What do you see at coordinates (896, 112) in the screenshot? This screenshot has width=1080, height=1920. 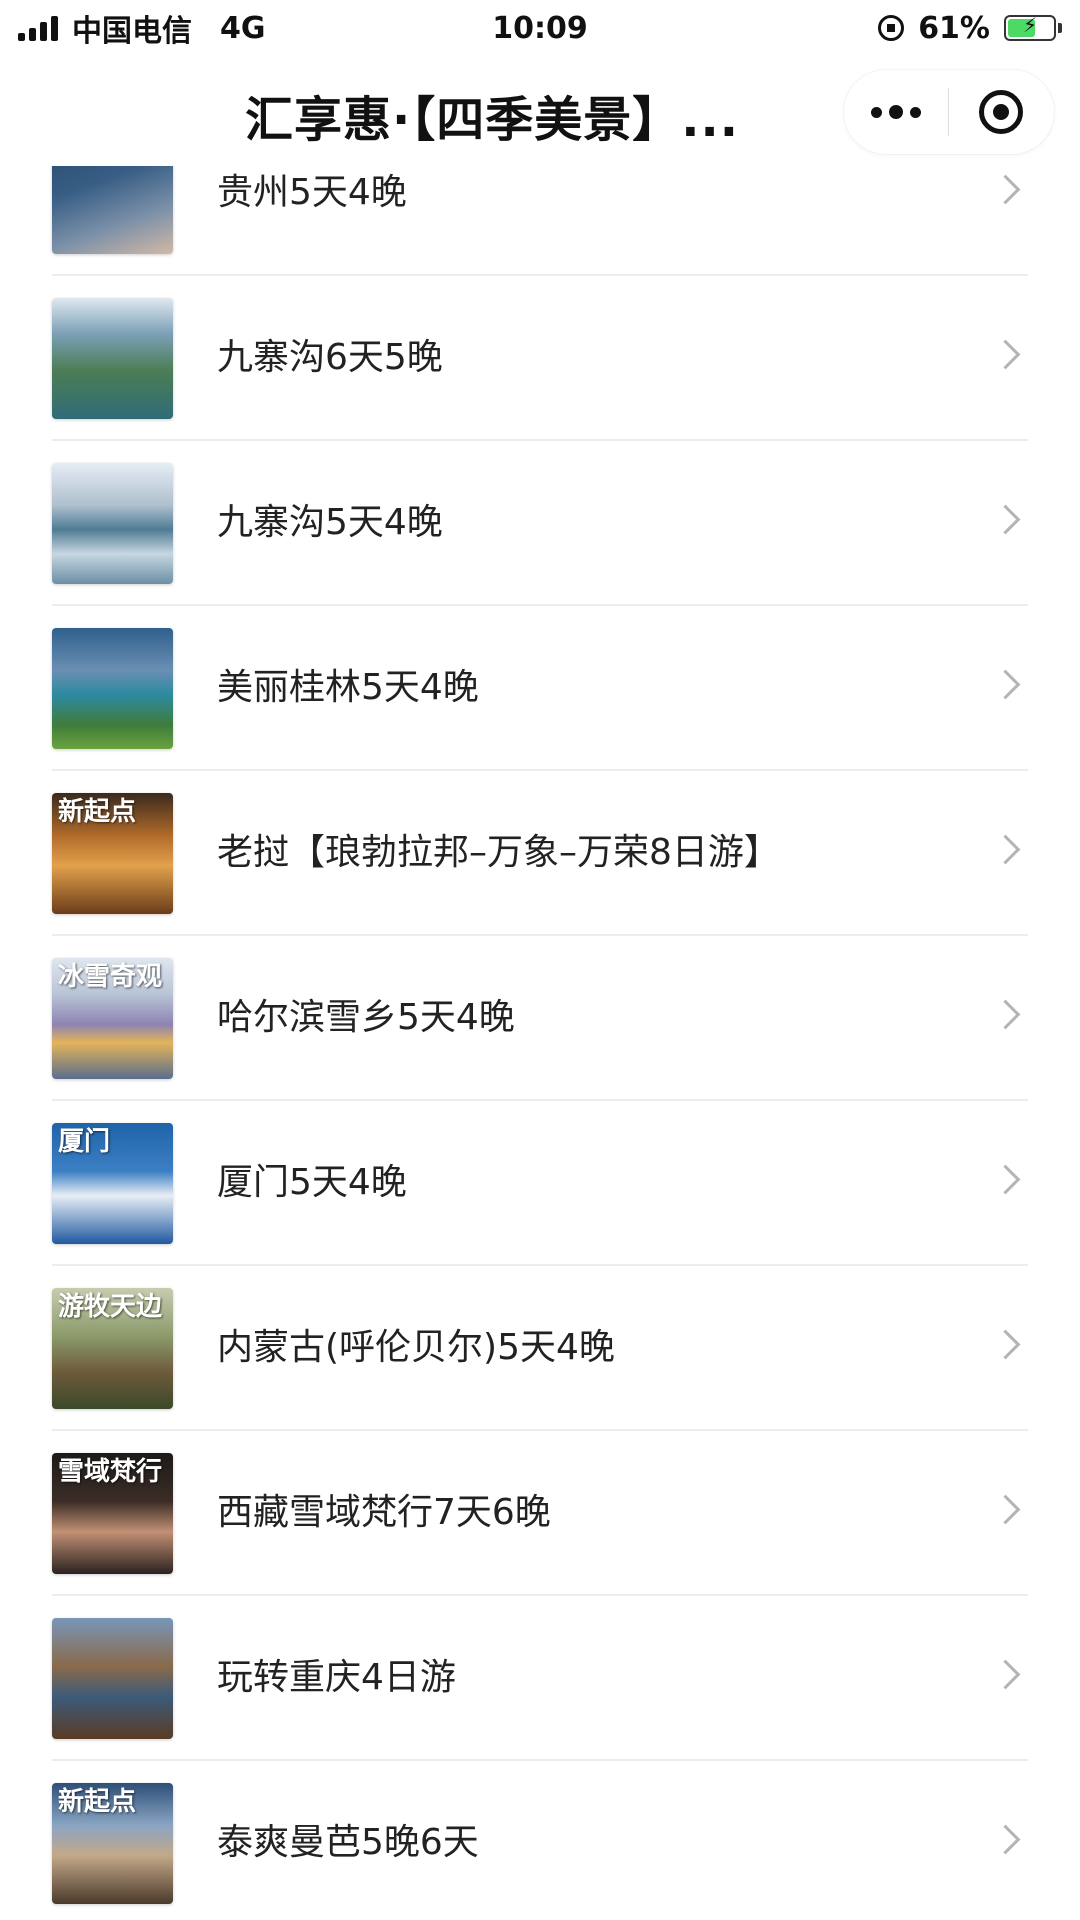 I see `more-dots-icon` at bounding box center [896, 112].